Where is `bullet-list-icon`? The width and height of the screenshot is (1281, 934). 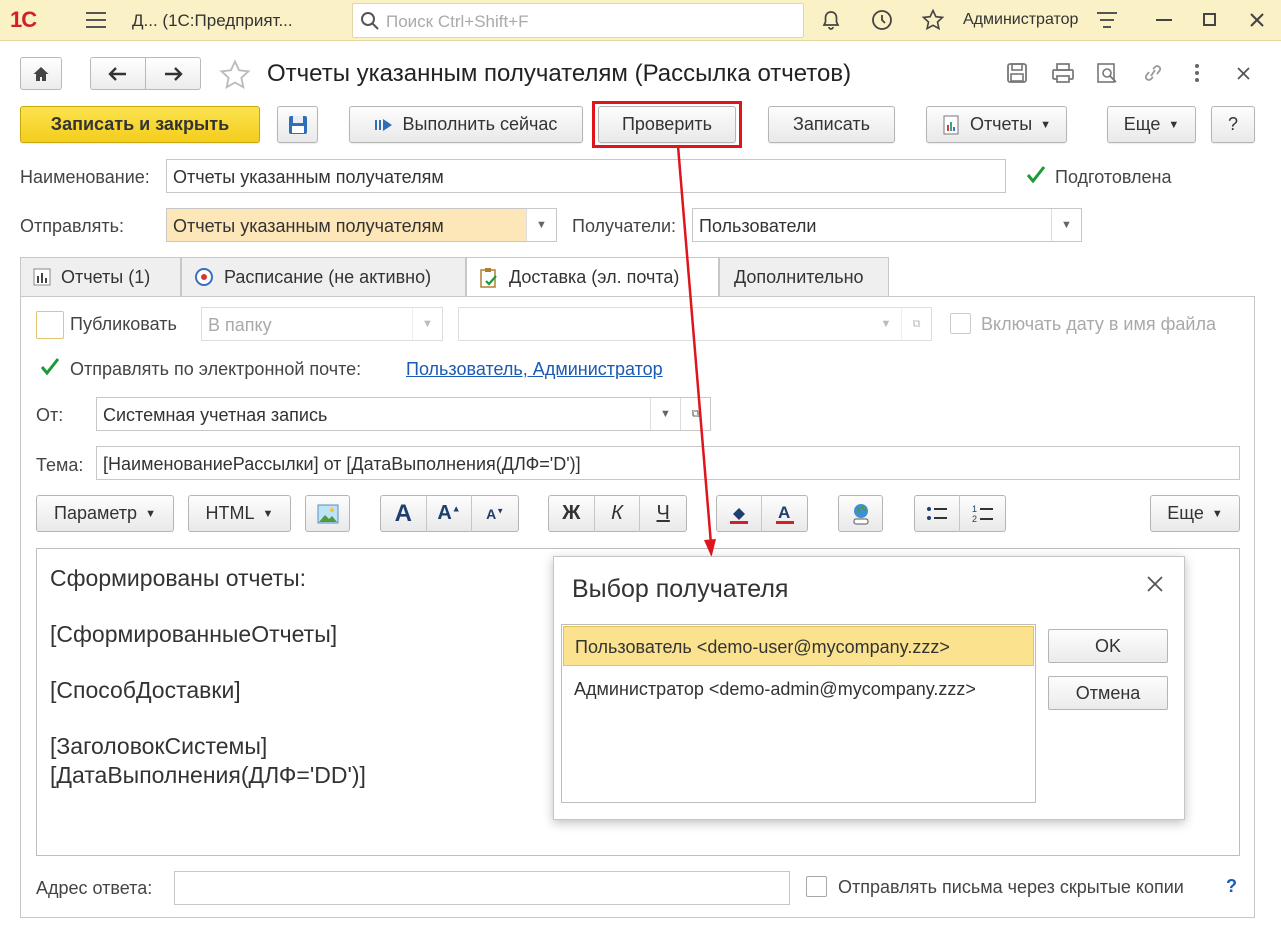
bullet-list-icon is located at coordinates (937, 513).